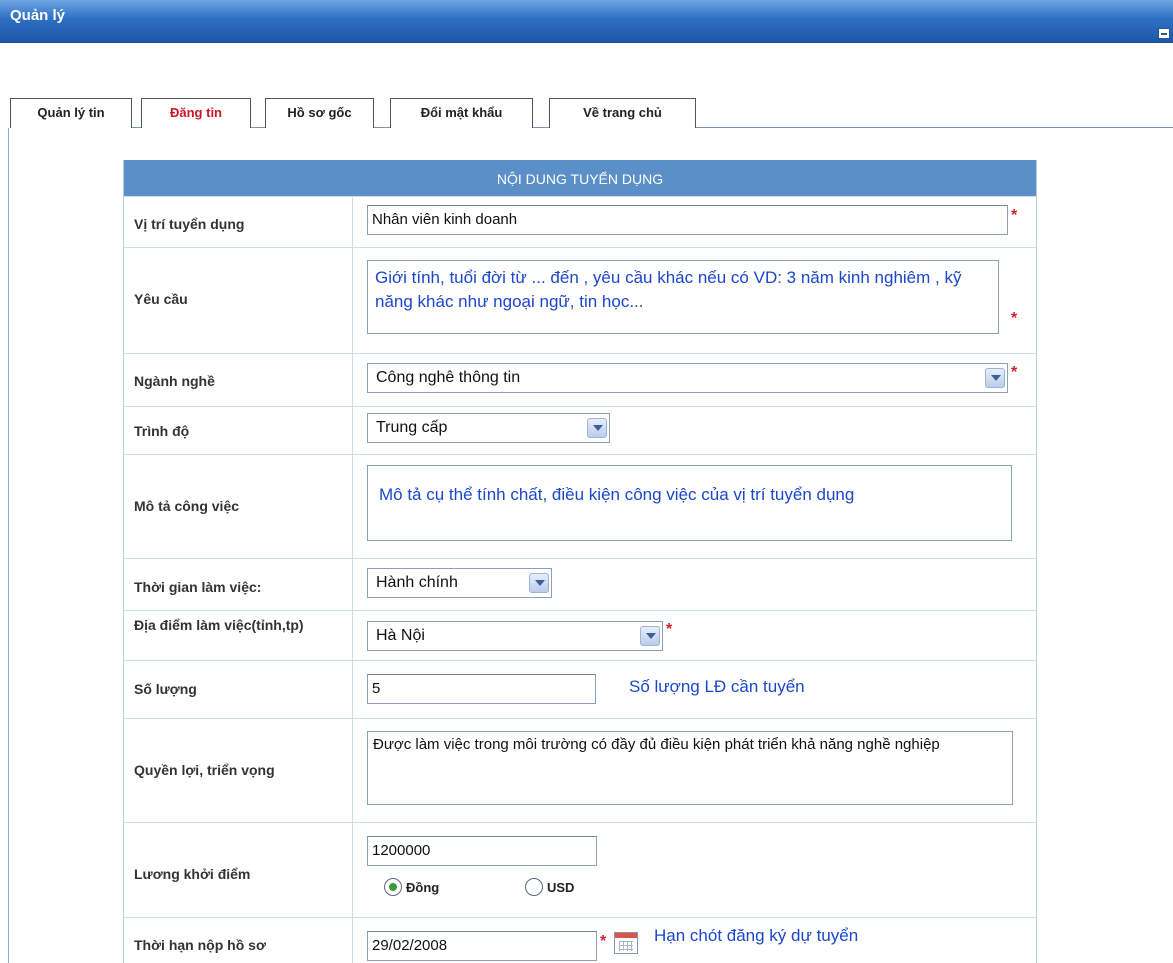 This screenshot has width=1173, height=963. I want to click on row-position: Vị trí tuyển dụng Nhân viên kinh doanh *, so click(580, 221).